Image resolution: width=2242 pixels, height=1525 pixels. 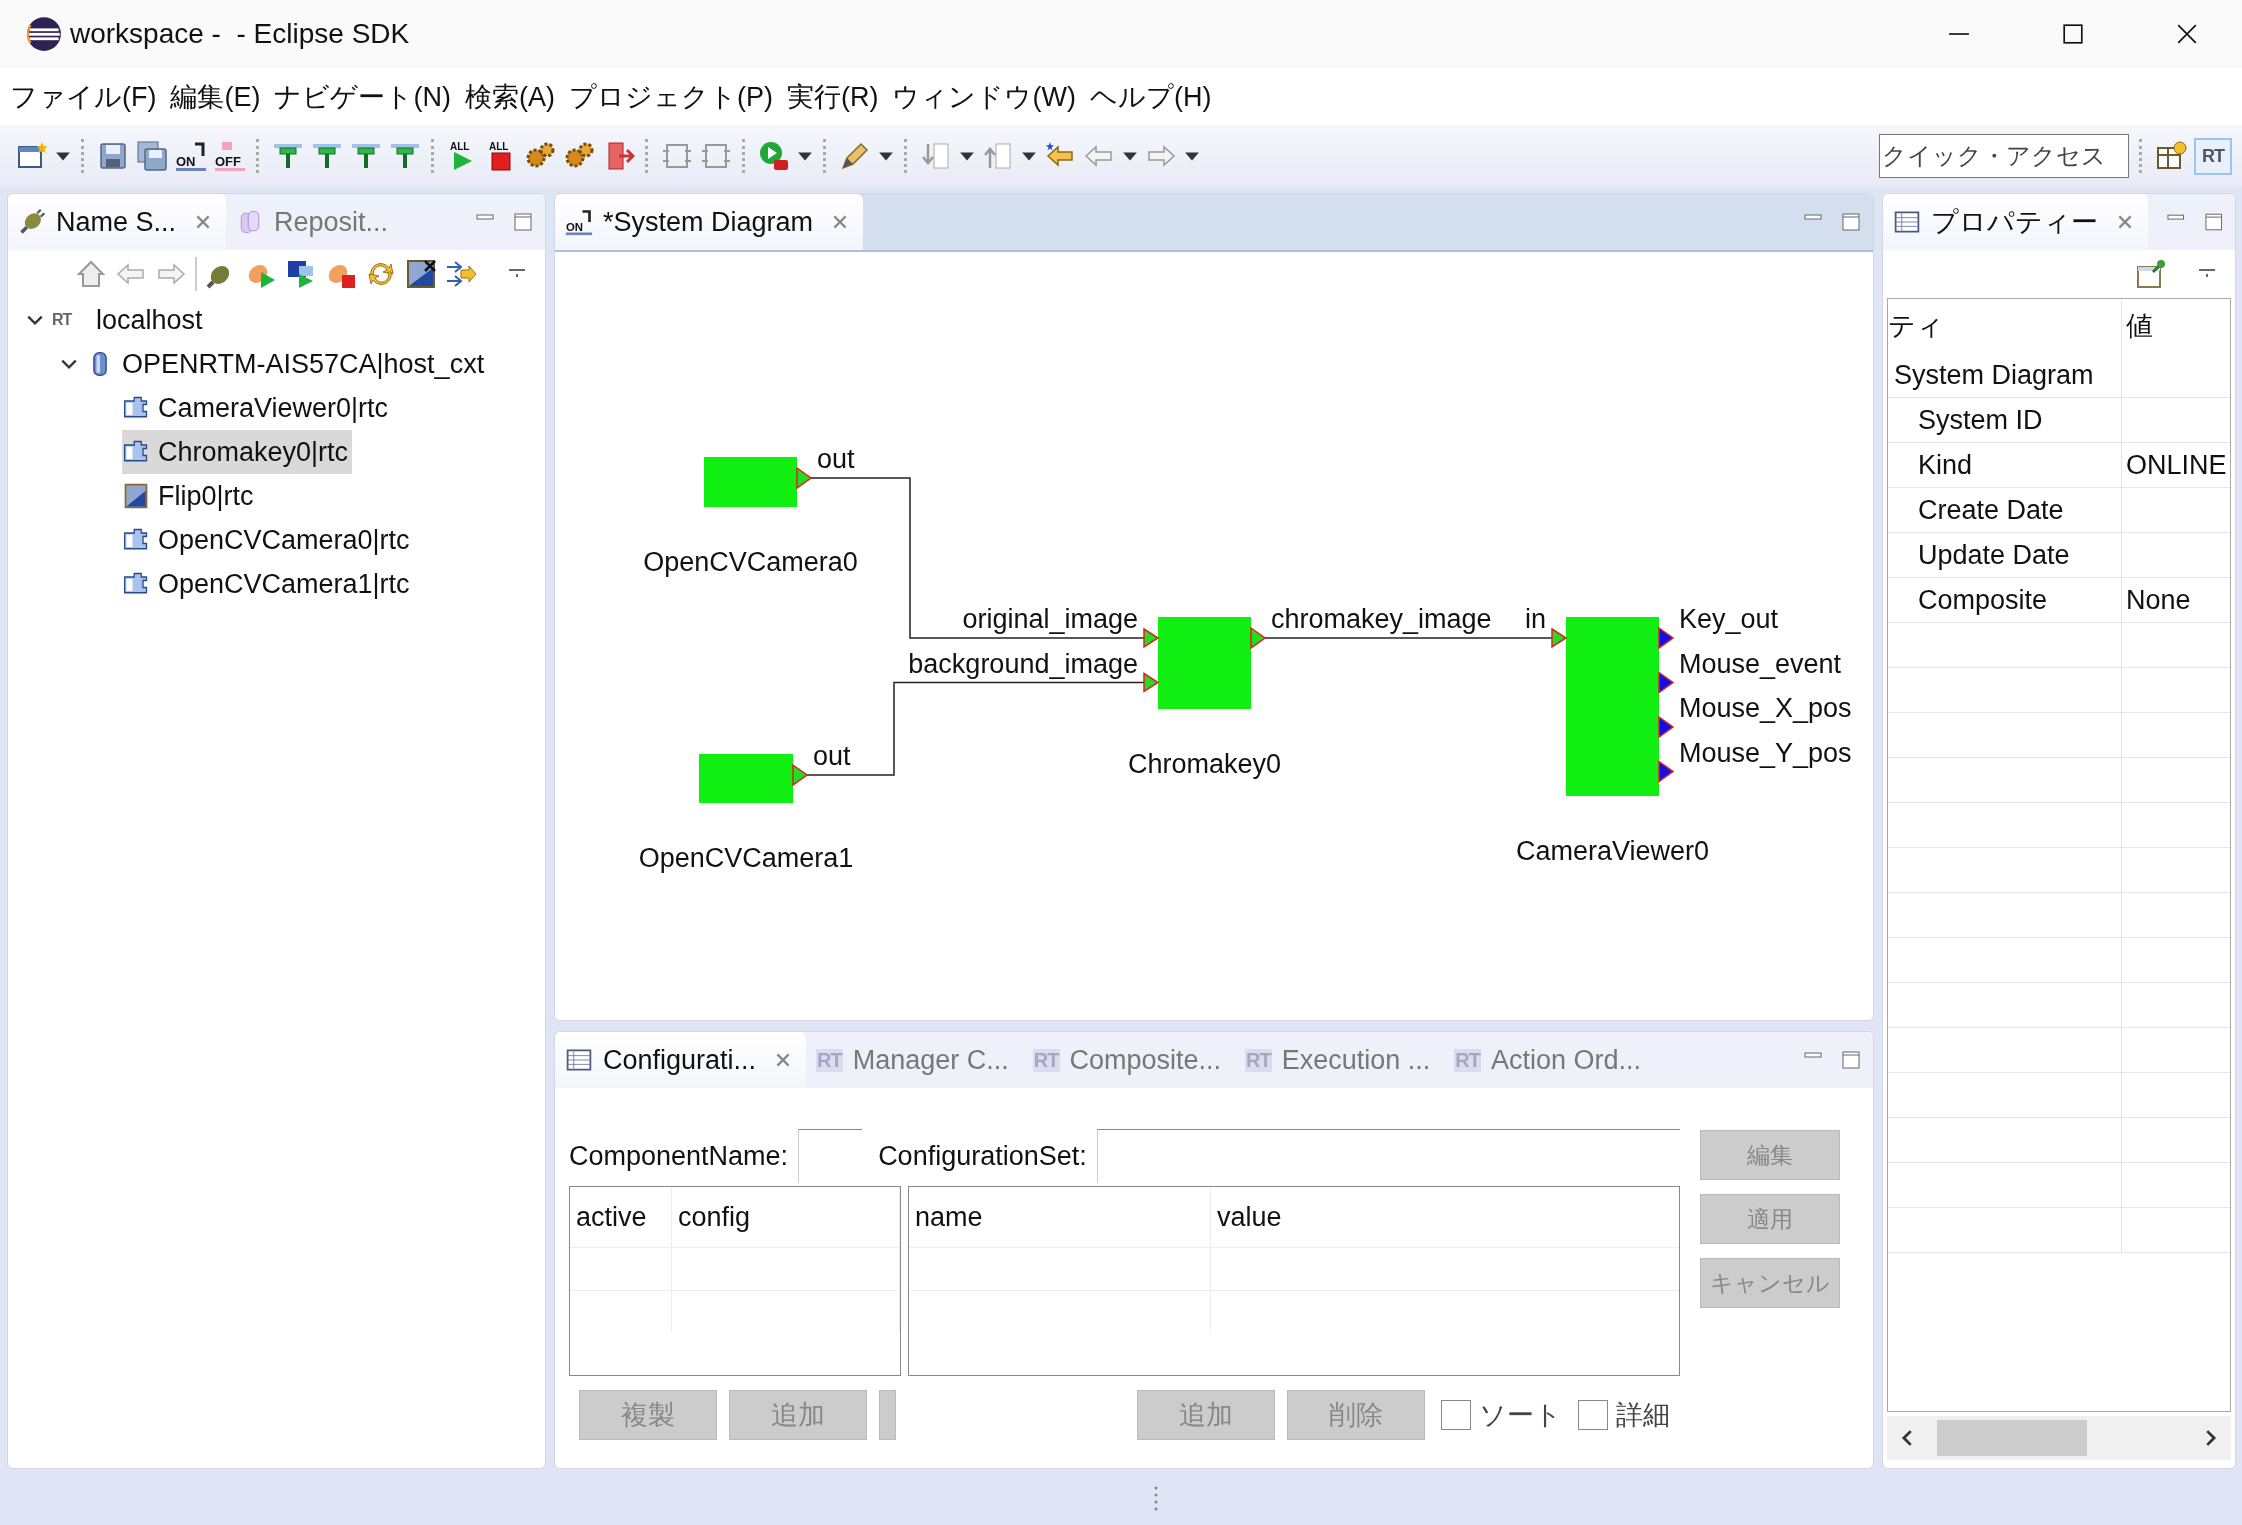 What do you see at coordinates (421, 274) in the screenshot?
I see `image-delete-icon` at bounding box center [421, 274].